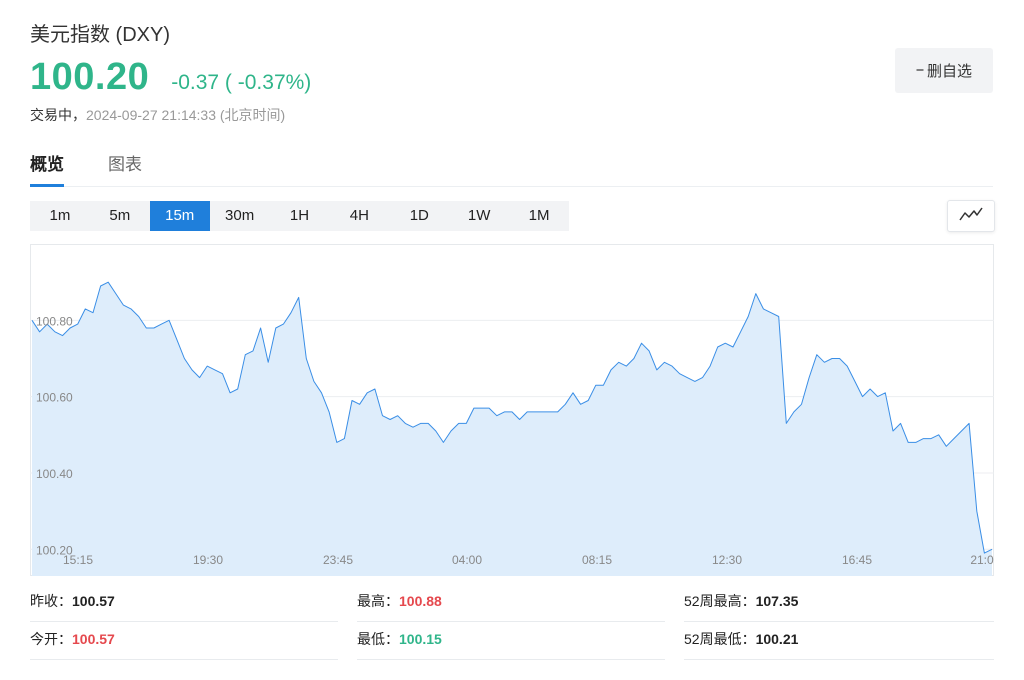 The width and height of the screenshot is (1024, 680). I want to click on stat-open: 今开：100.57, so click(184, 641).